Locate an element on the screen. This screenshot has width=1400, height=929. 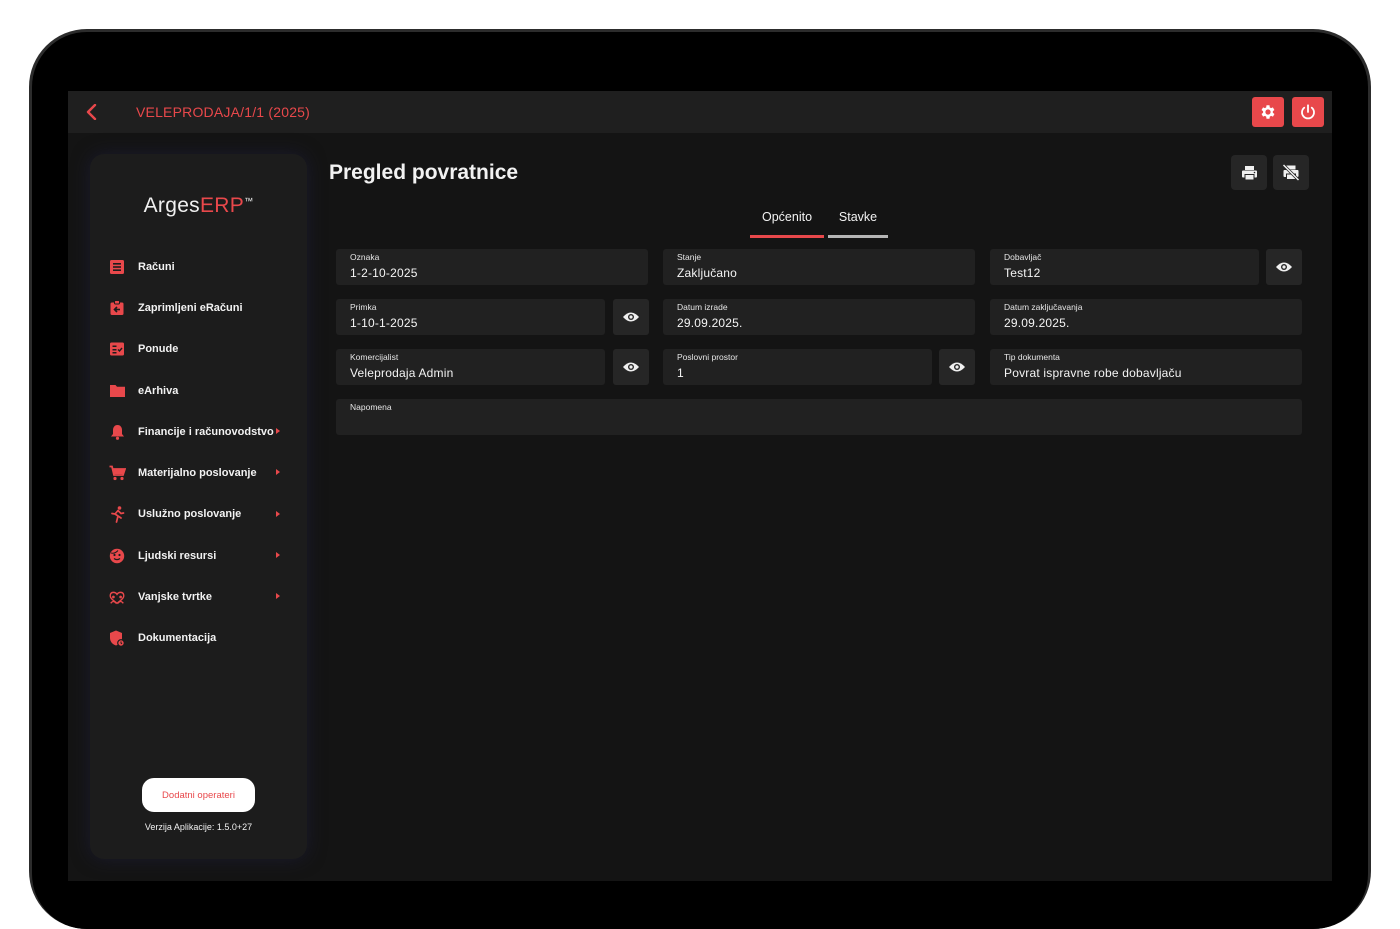
checklist-icon is located at coordinates (117, 349).